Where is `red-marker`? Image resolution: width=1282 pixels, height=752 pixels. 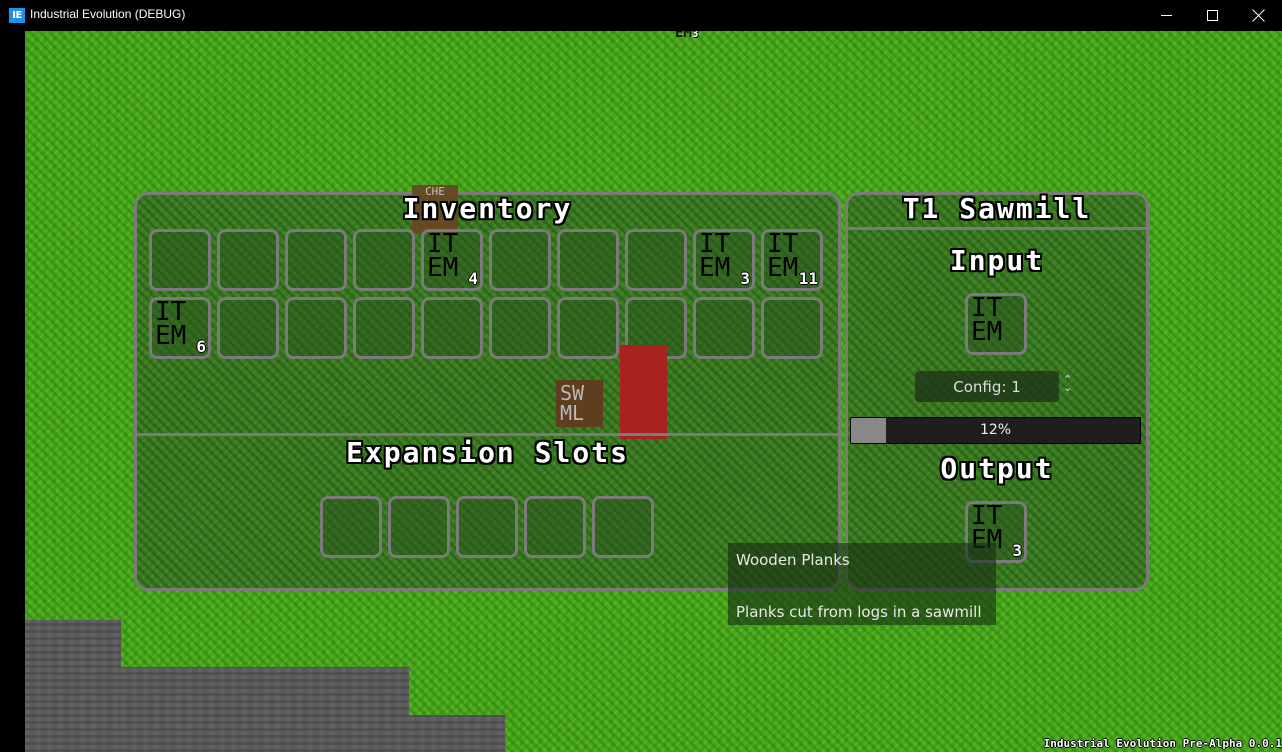 red-marker is located at coordinates (643, 392).